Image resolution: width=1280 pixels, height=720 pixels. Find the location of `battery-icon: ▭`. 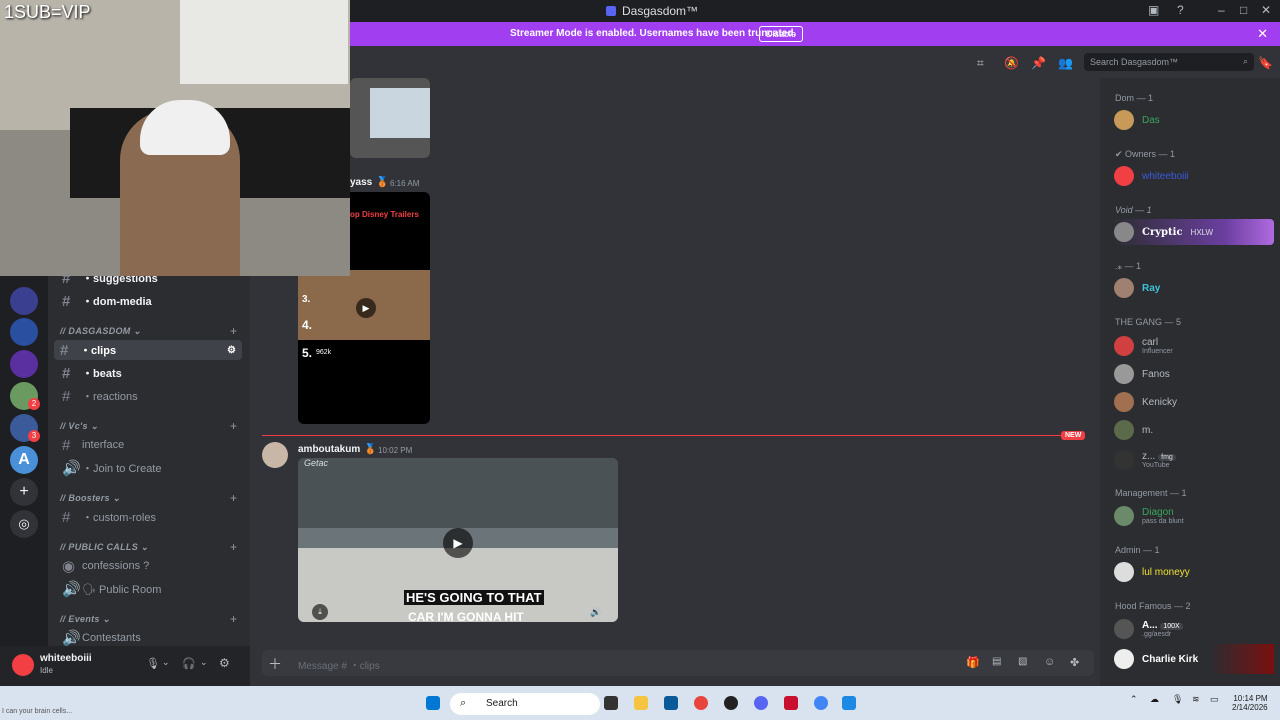

battery-icon: ▭ is located at coordinates (1214, 699).